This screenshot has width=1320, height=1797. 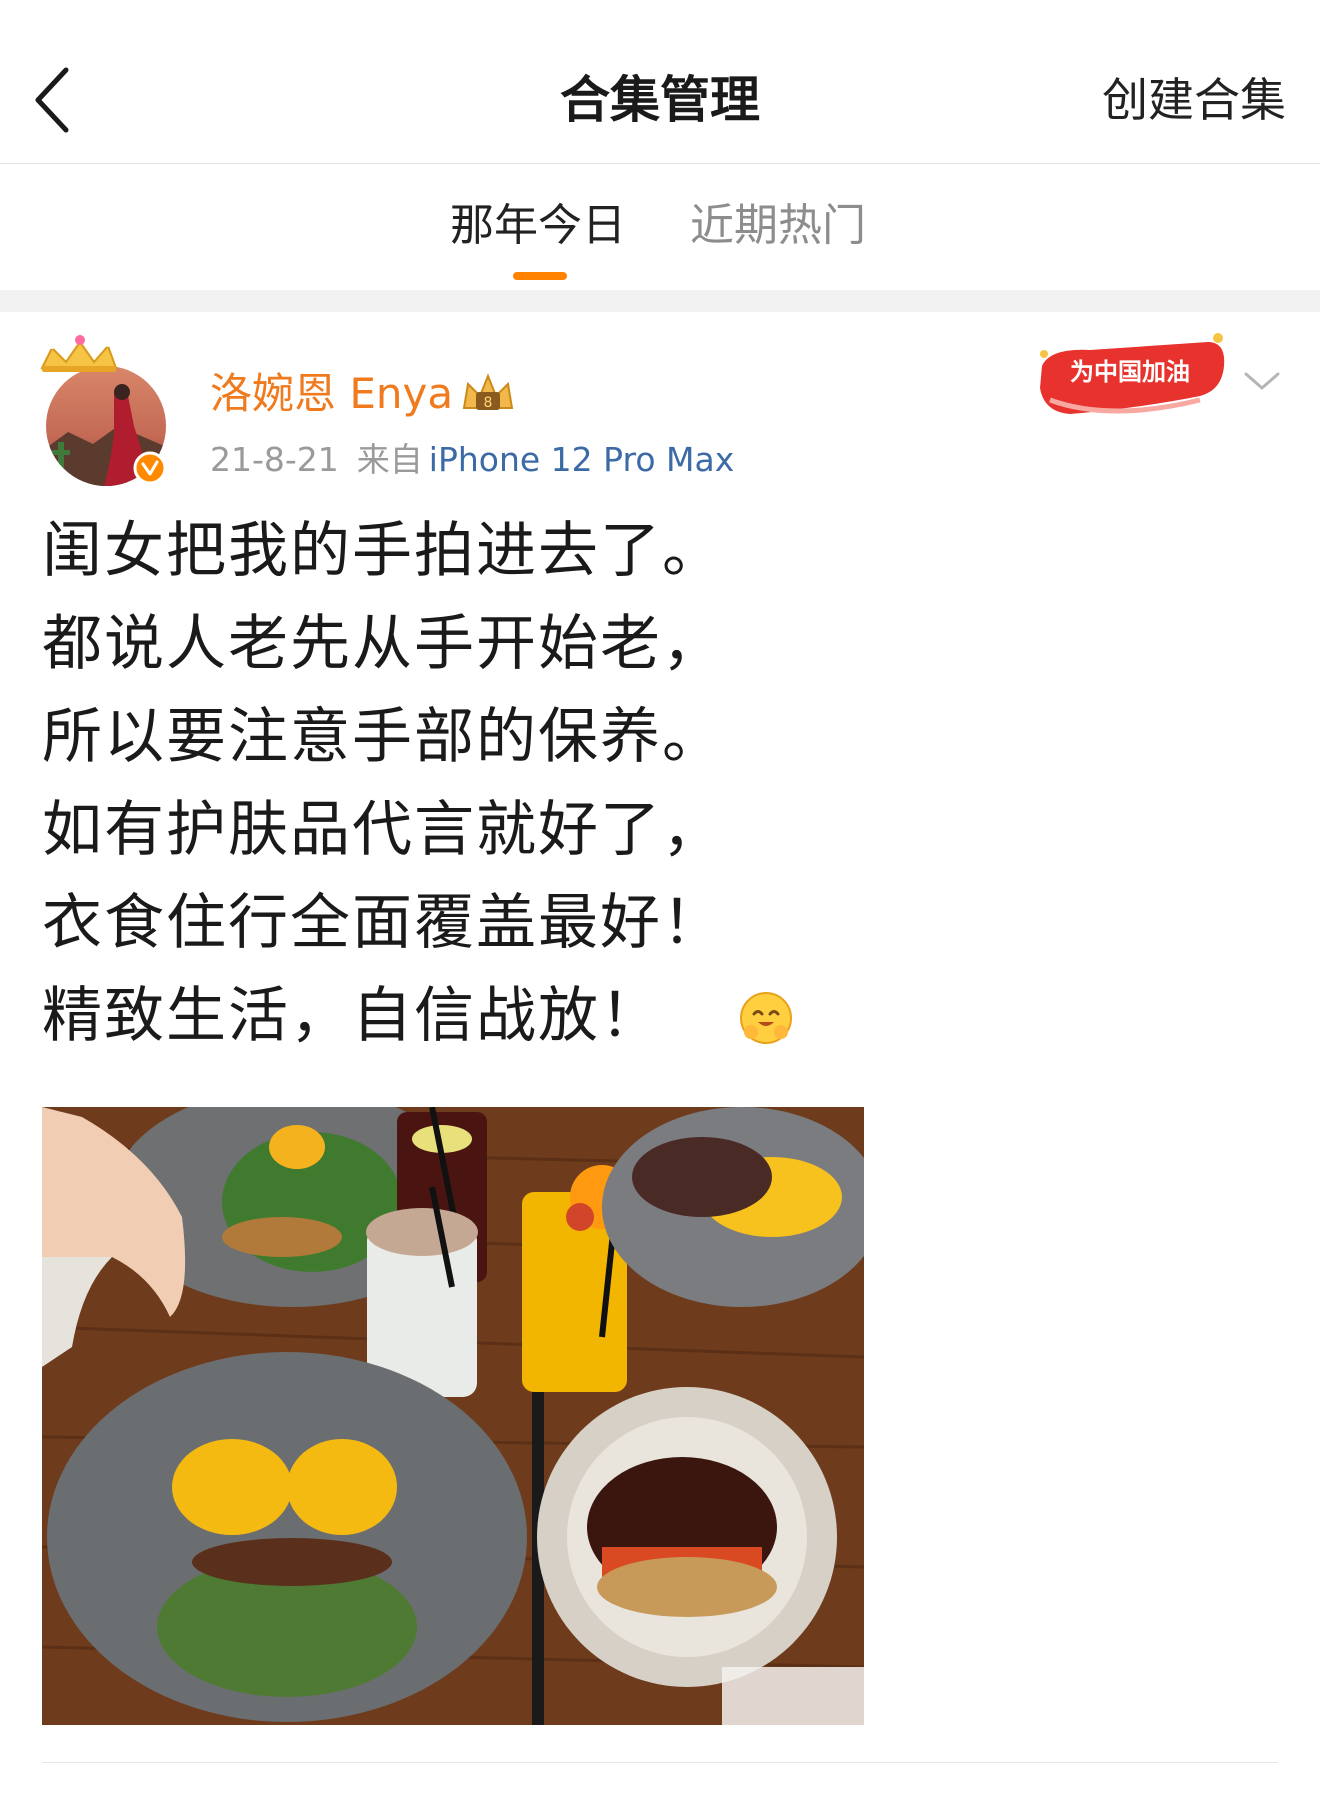 What do you see at coordinates (1130, 372) in the screenshot?
I see `event-badge-text: 为中国加油` at bounding box center [1130, 372].